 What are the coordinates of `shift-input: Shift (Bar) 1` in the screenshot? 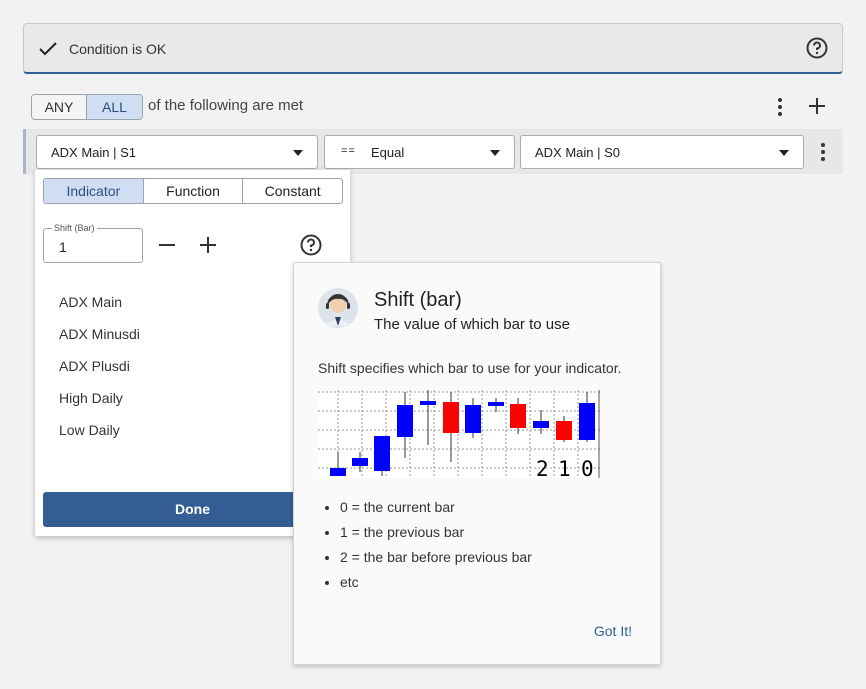 It's located at (93, 243).